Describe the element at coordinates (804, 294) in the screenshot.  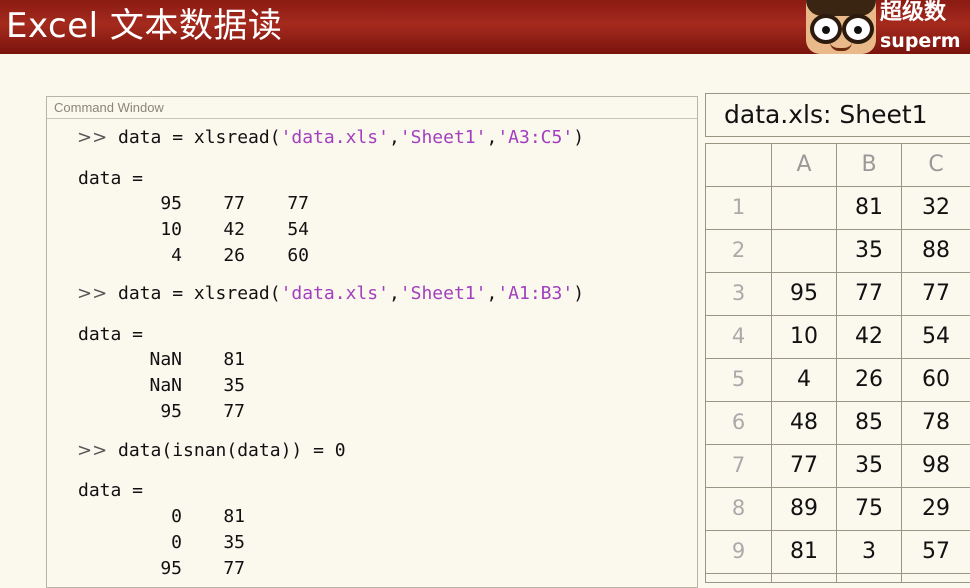
I see `table-cell: 95` at that location.